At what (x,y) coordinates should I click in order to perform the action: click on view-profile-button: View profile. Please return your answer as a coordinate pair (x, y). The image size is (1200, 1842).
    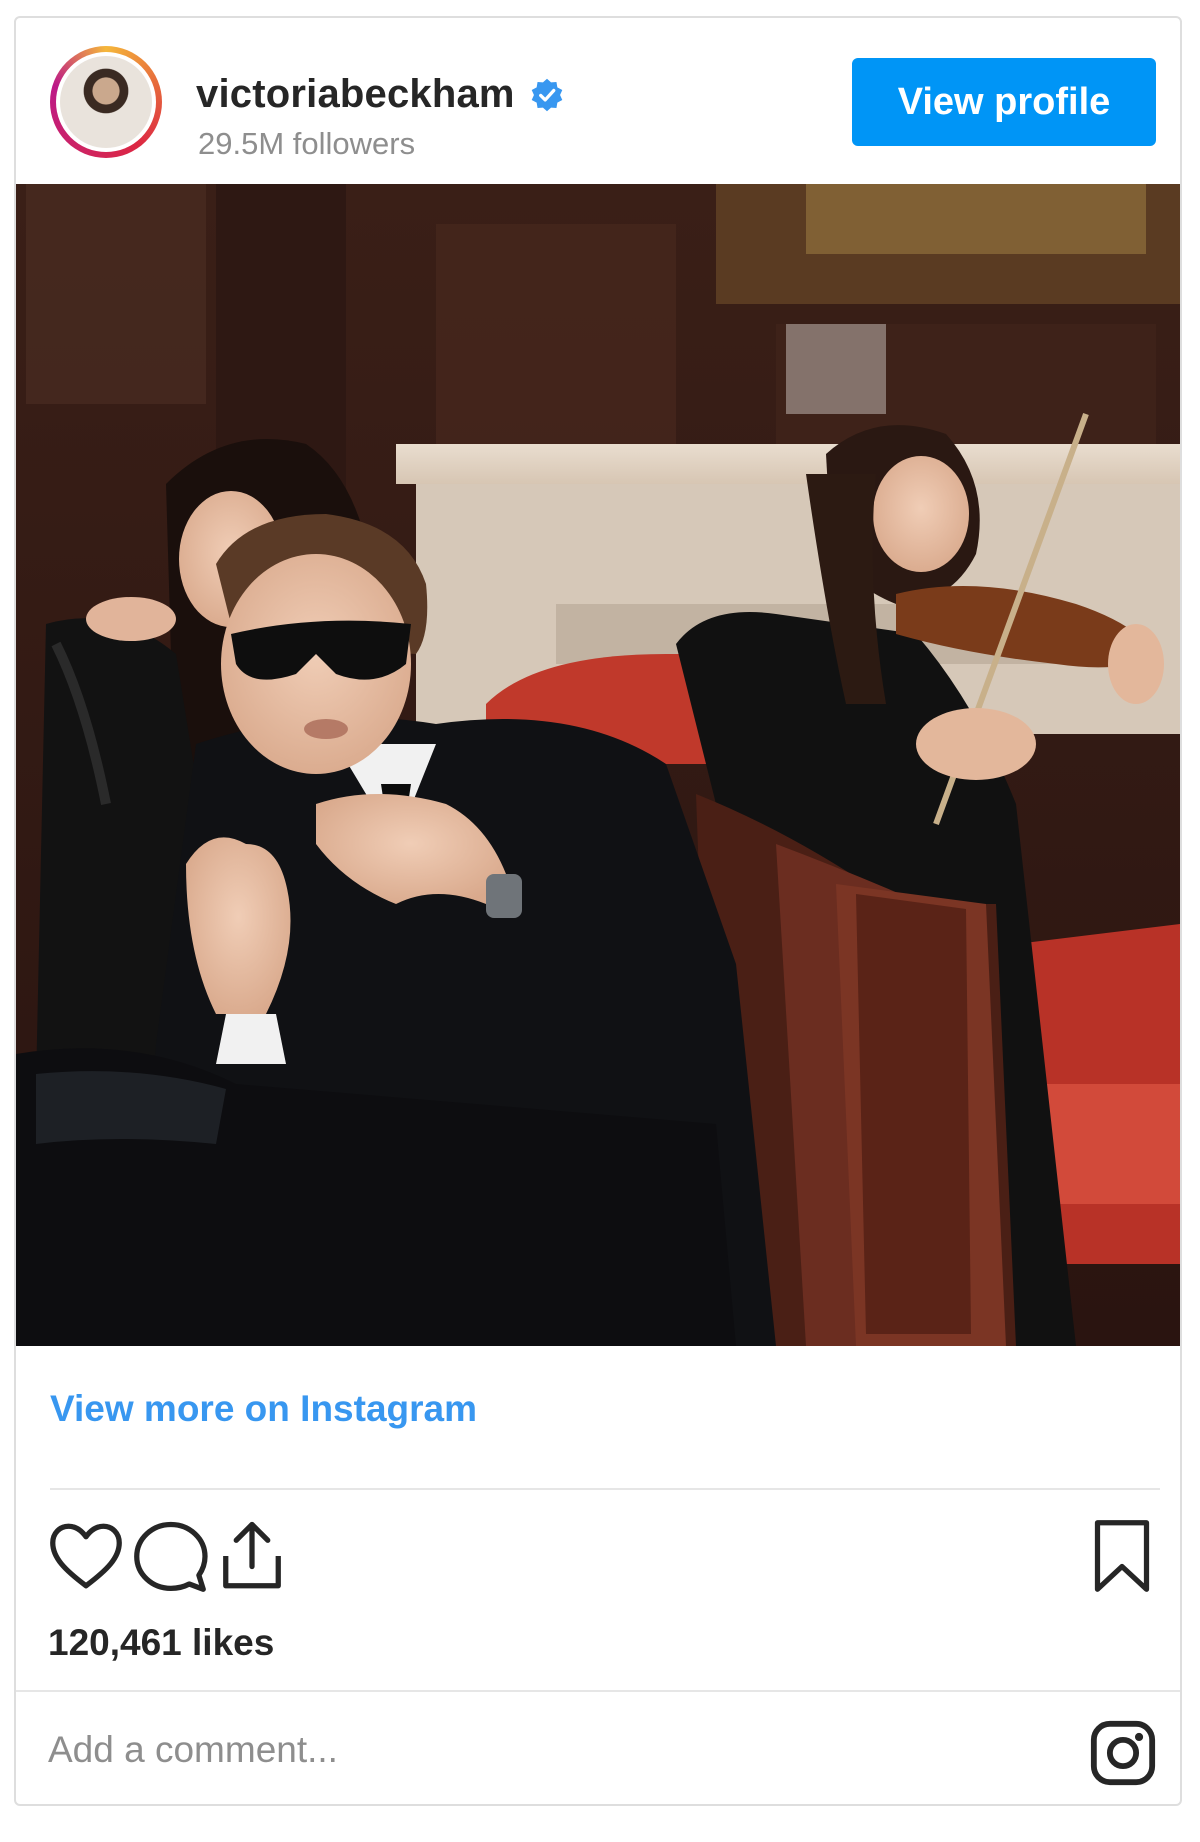
    Looking at the image, I should click on (1004, 102).